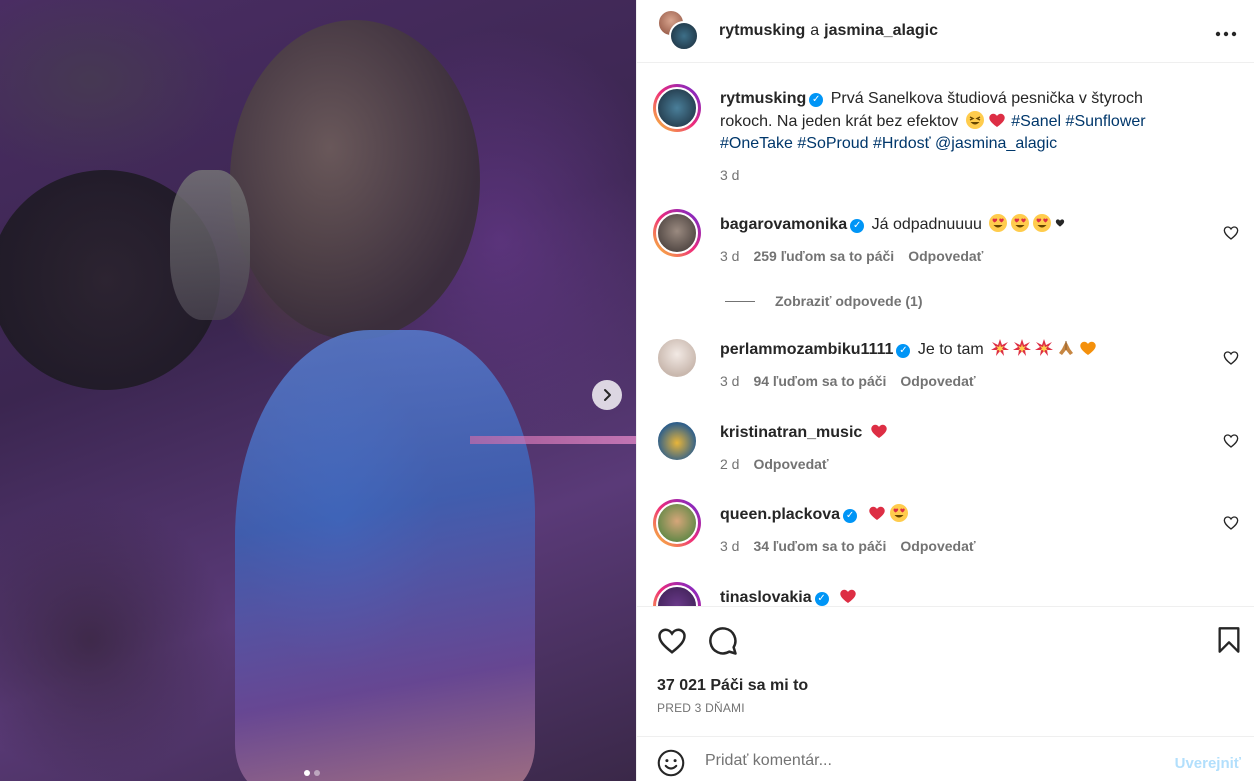 This screenshot has width=1254, height=781. What do you see at coordinates (925, 761) in the screenshot?
I see `comment-input` at bounding box center [925, 761].